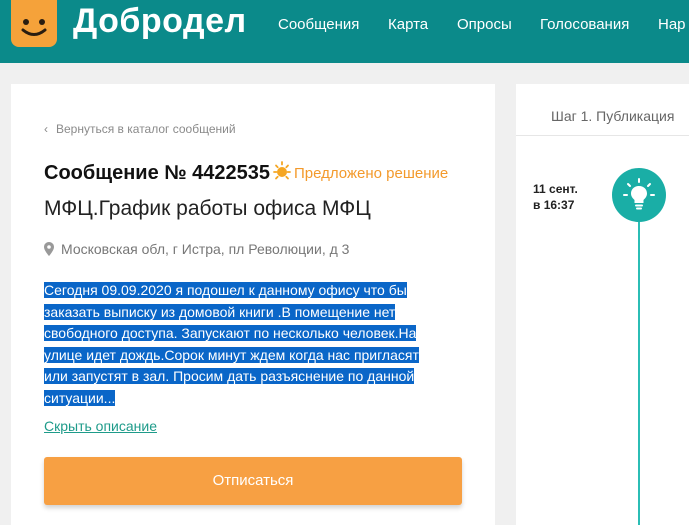  I want to click on message-title-line: Сообщение № 4422535 Предложено решение, so click(246, 173).